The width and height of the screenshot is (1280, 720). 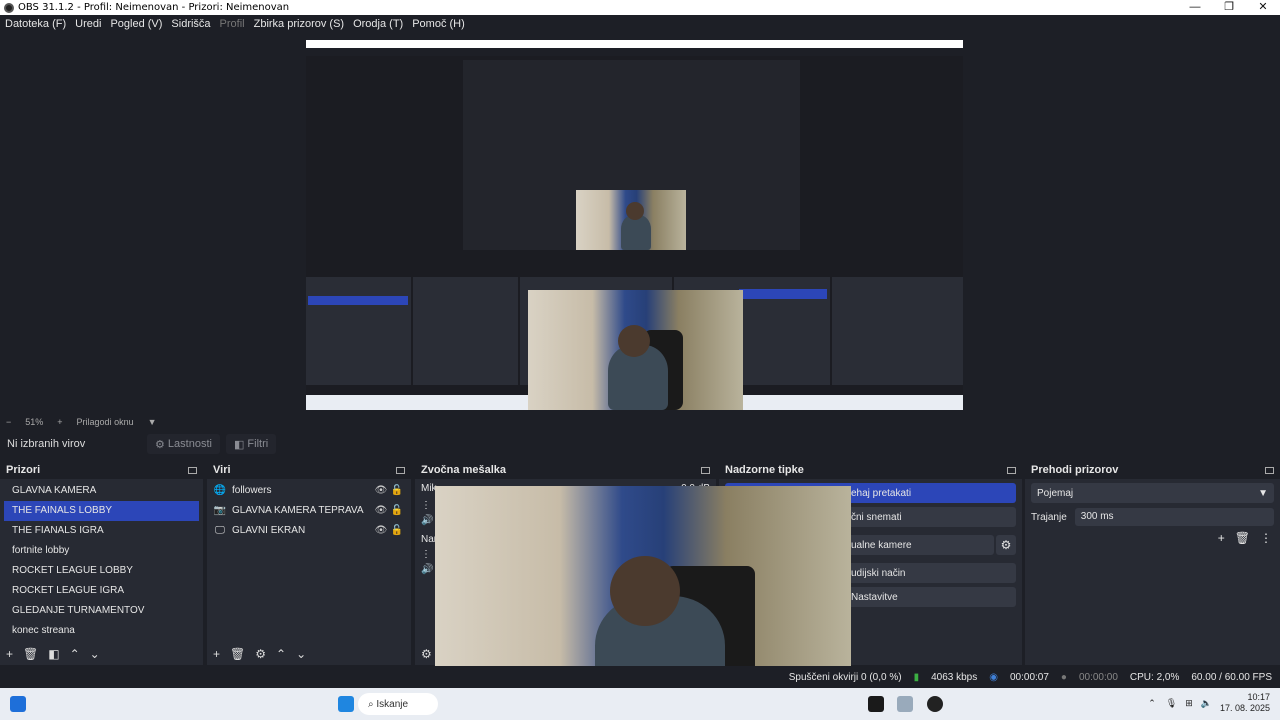 What do you see at coordinates (35, 24) in the screenshot?
I see `menu-file: Datoteka (F)` at bounding box center [35, 24].